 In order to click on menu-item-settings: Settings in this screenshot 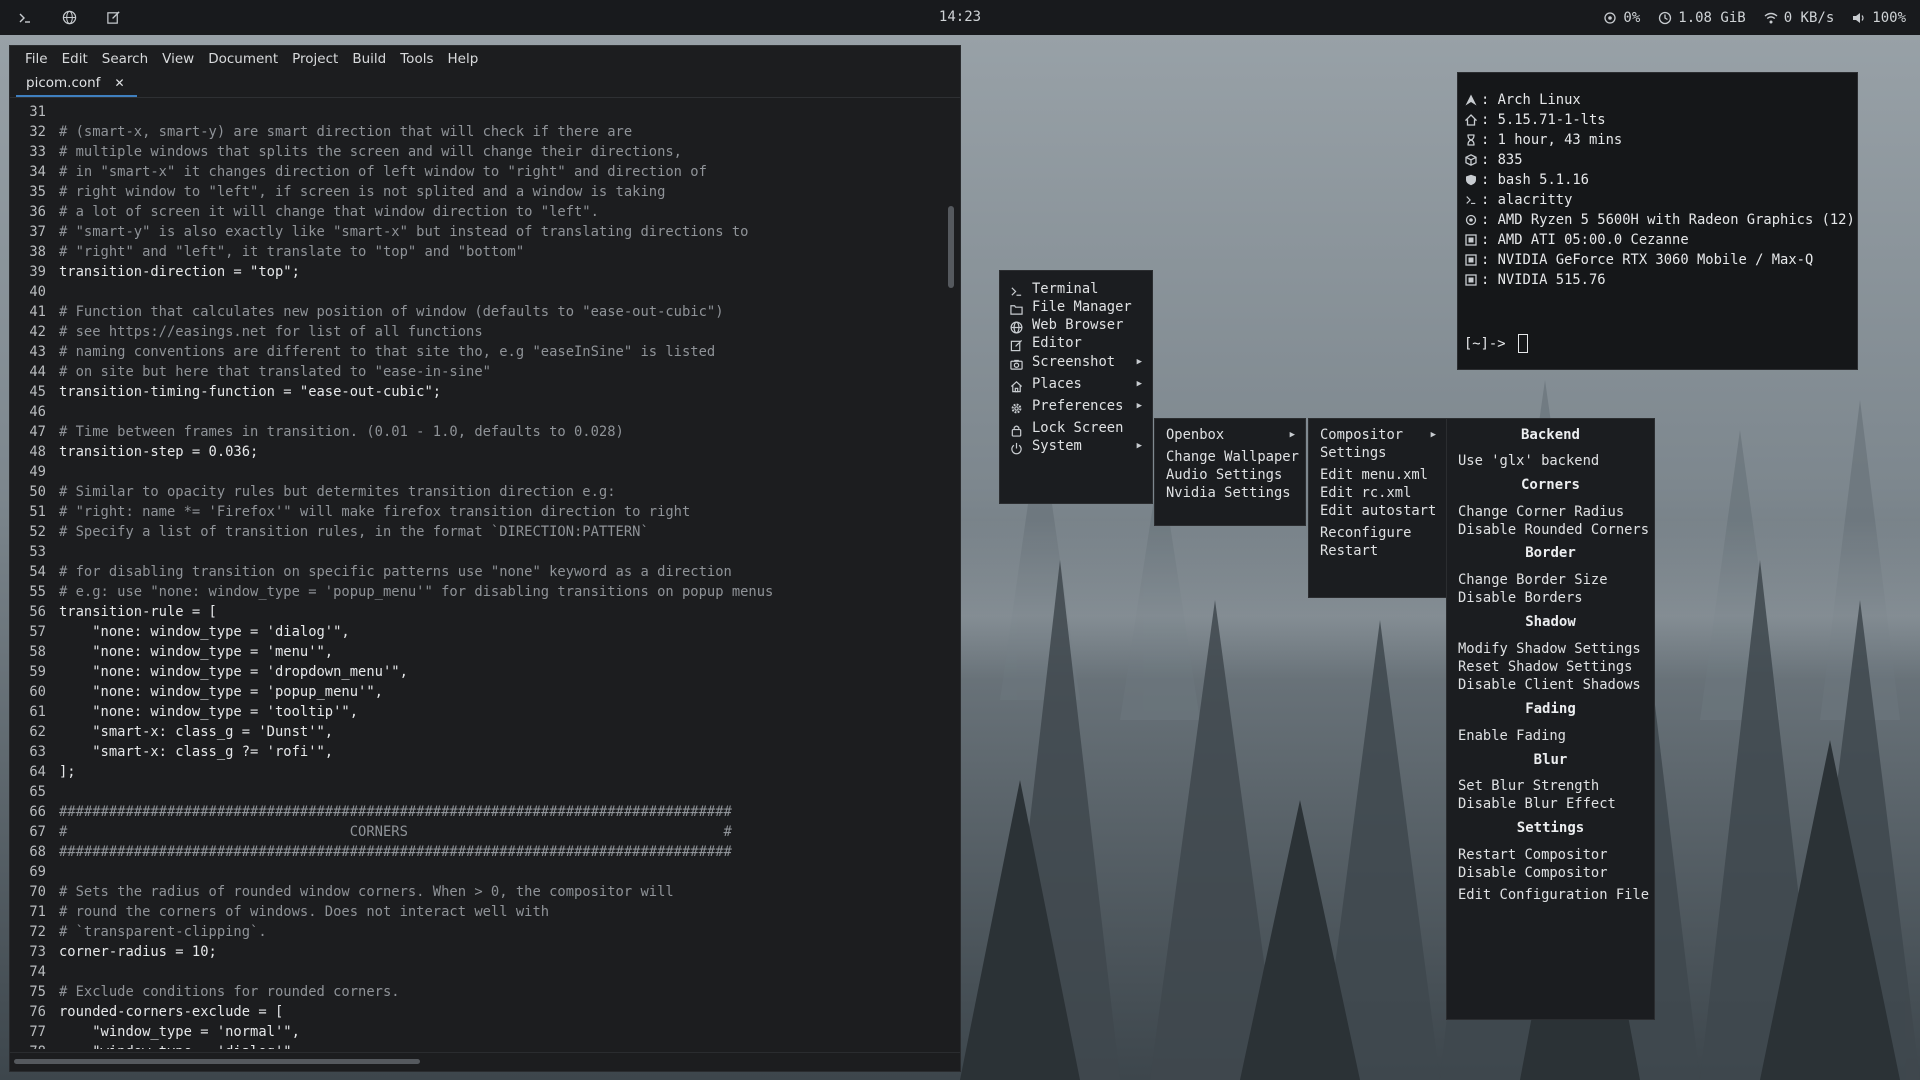, I will do `click(1377, 453)`.